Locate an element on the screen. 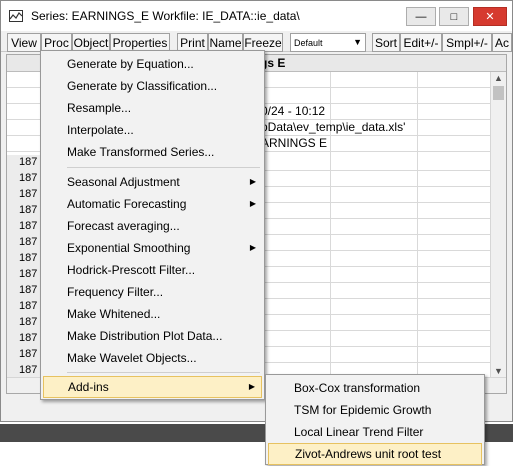 Image resolution: width=513 pixels, height=466 pixels. series-window-icon is located at coordinates (16, 16).